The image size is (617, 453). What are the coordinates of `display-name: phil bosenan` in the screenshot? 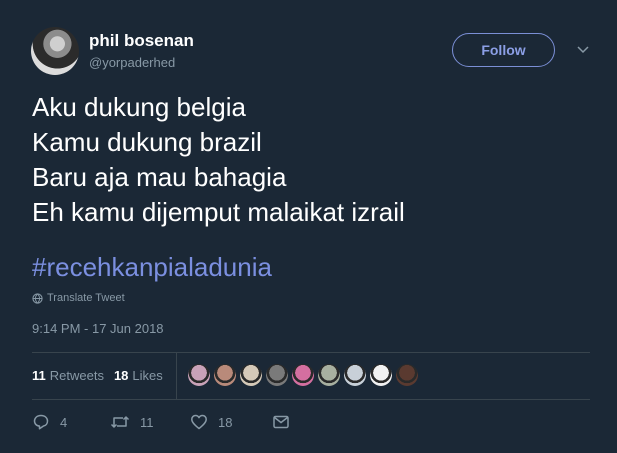 It's located at (141, 41).